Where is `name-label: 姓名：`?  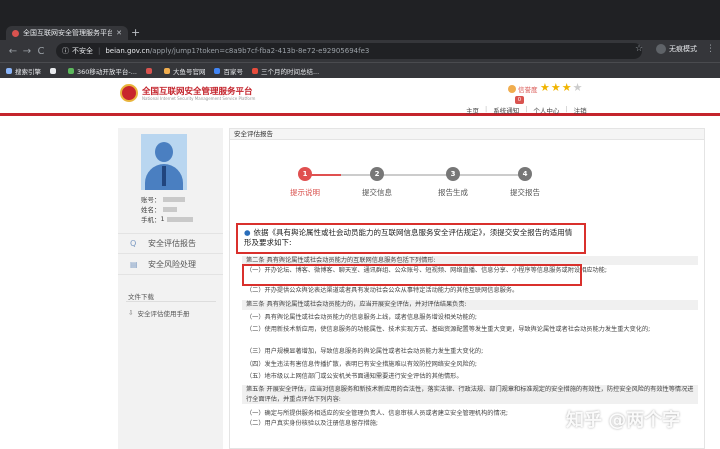
name-label: 姓名： is located at coordinates (151, 210).